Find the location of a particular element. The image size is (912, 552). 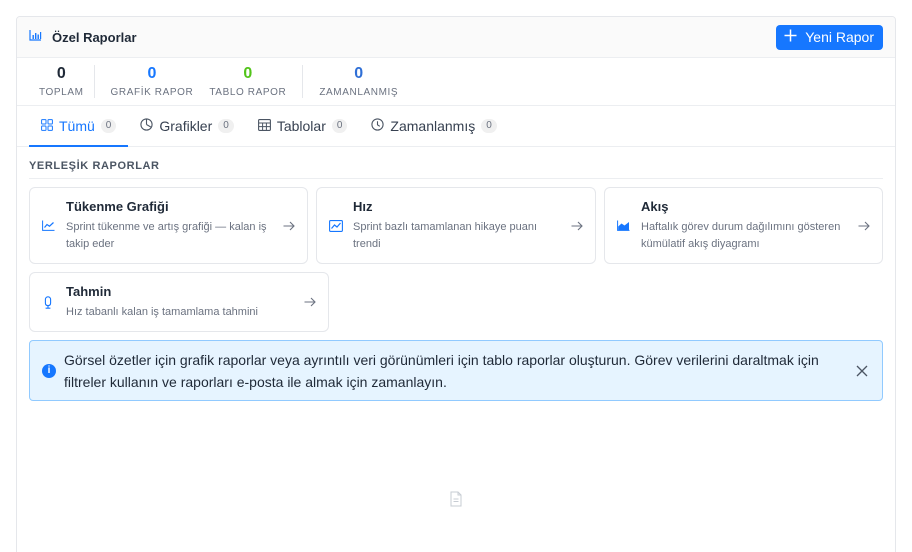

grid-icon is located at coordinates (47, 126).